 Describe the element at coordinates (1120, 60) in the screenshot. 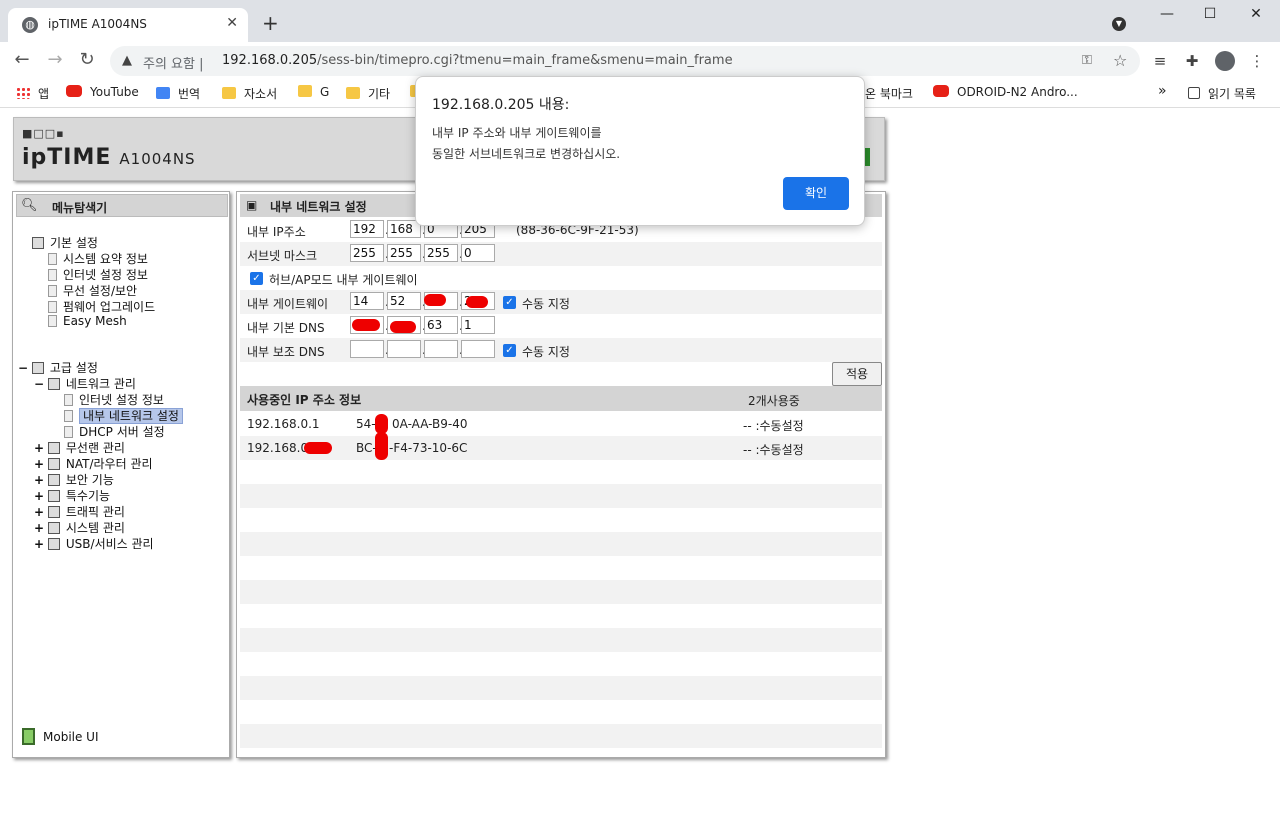

I see `star-icon: ☆` at that location.